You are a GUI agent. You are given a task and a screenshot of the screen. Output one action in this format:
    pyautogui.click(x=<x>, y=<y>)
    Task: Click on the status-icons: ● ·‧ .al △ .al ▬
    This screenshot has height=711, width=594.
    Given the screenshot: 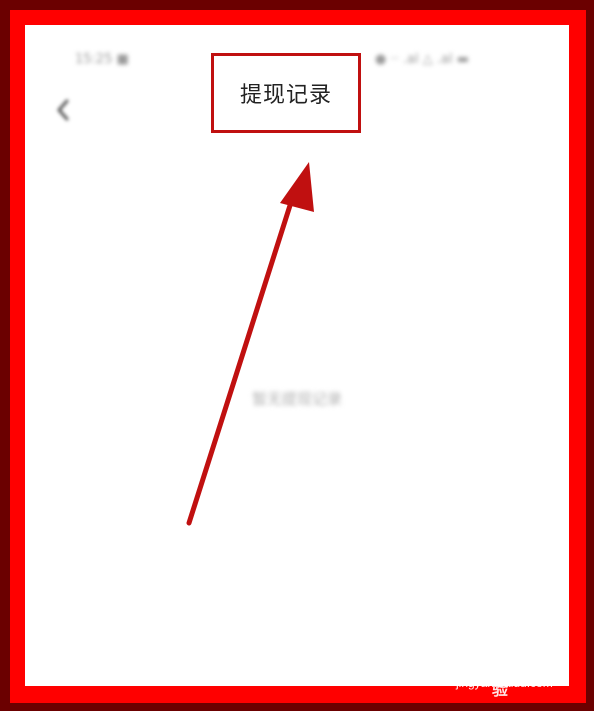 What is the action you would take?
    pyautogui.click(x=422, y=59)
    